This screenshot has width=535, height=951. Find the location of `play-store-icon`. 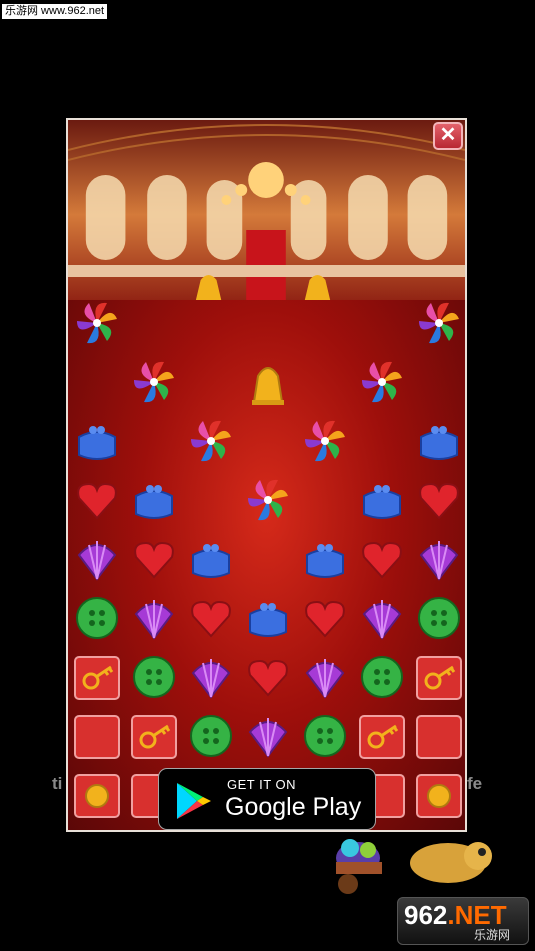

play-store-icon is located at coordinates (194, 801).